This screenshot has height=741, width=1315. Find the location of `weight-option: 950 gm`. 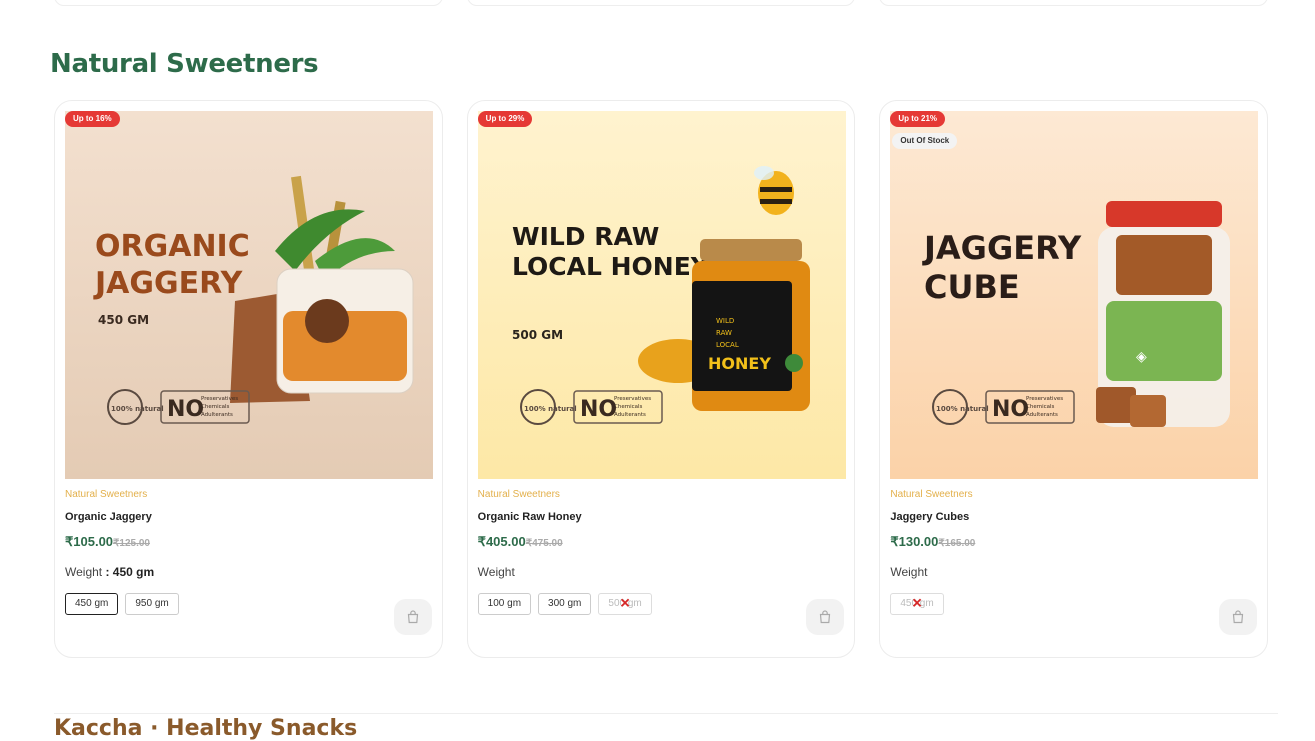

weight-option: 950 gm is located at coordinates (152, 604).